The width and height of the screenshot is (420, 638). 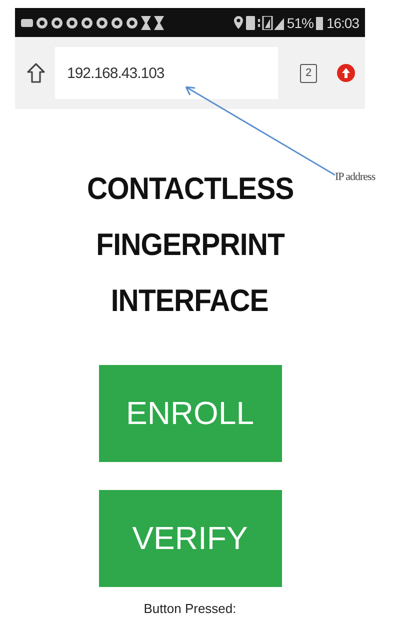 I want to click on annotation-label: IP address, so click(x=355, y=177).